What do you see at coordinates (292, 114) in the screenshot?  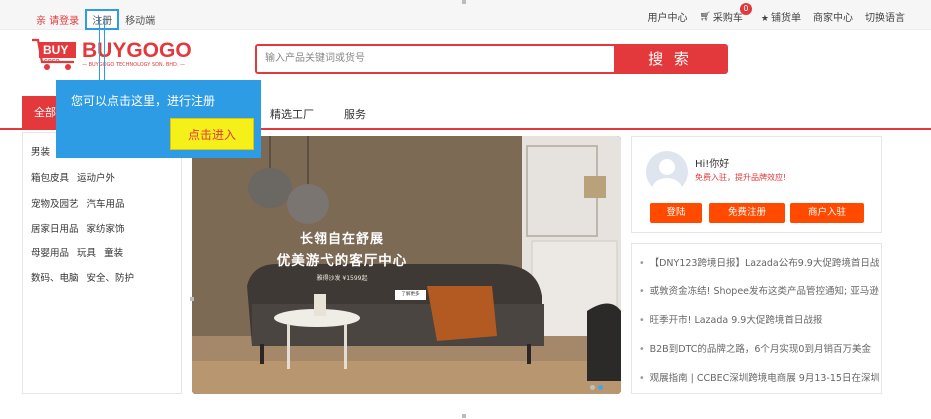 I see `nav-item-factory: 精选工厂` at bounding box center [292, 114].